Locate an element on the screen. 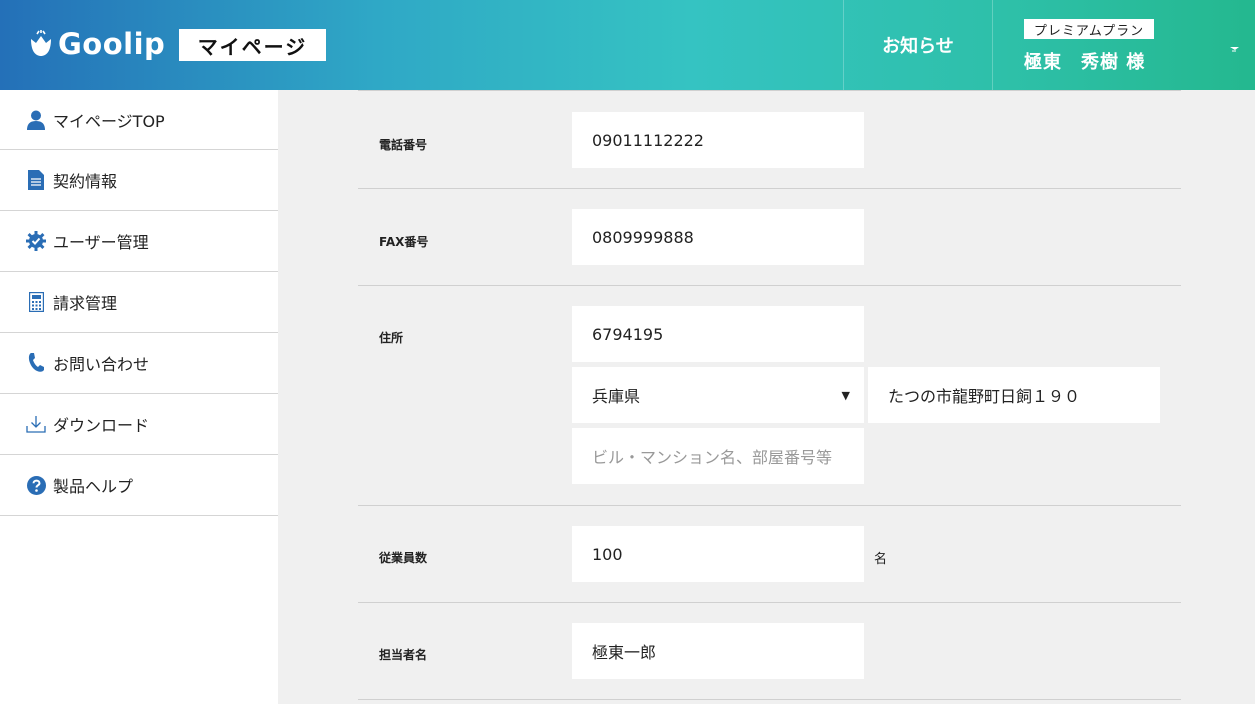  user-menu-caret-icon is located at coordinates (1235, 45).